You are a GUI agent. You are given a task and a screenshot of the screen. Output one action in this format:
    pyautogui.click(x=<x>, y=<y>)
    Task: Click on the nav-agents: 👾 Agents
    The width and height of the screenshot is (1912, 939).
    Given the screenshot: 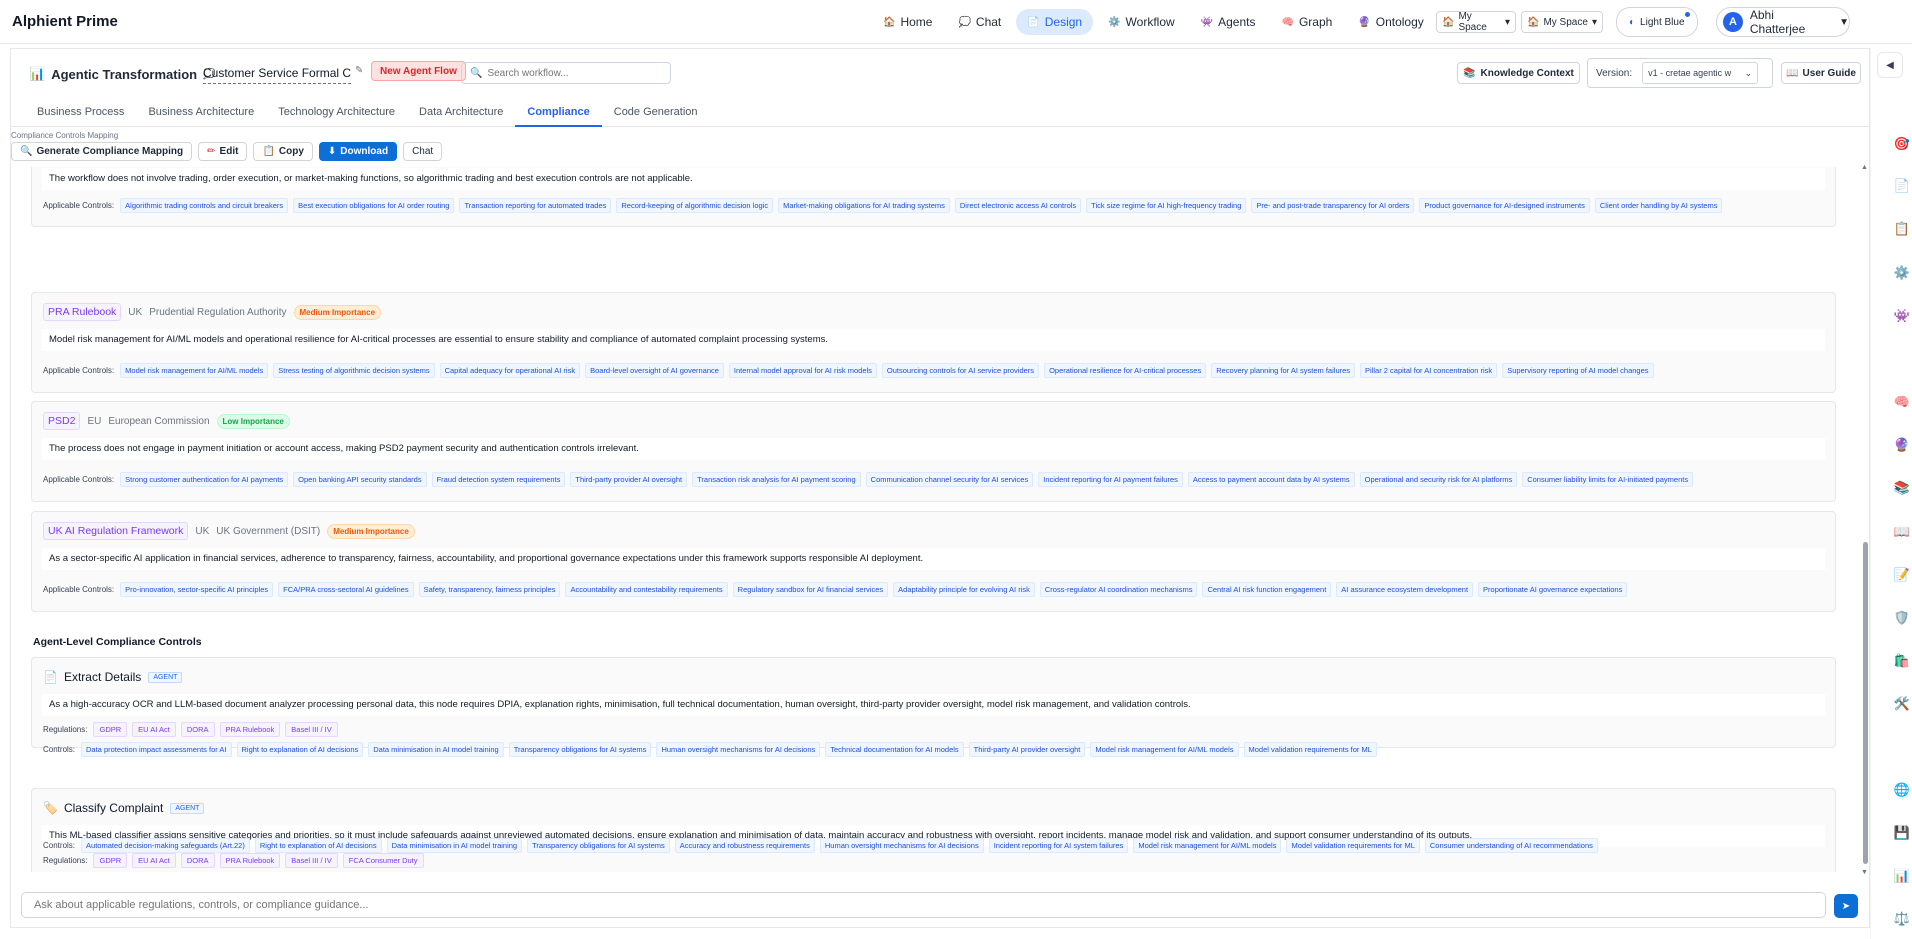 What is the action you would take?
    pyautogui.click(x=1228, y=22)
    